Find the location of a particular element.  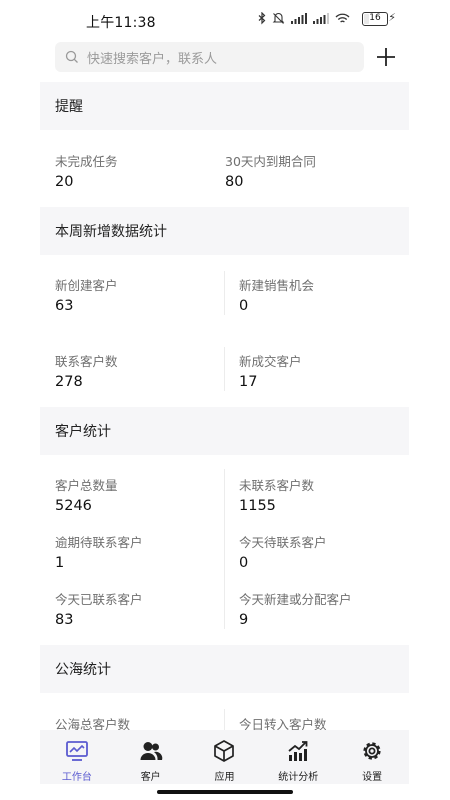

bluetooth-icon is located at coordinates (262, 18).